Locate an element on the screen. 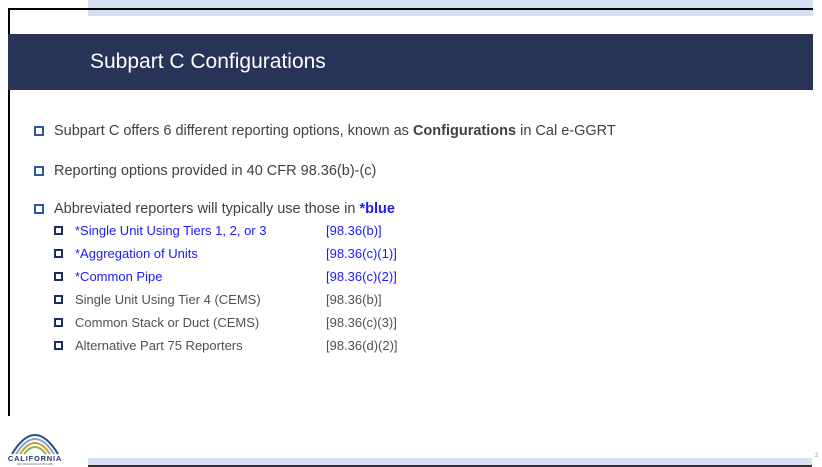 The image size is (822, 467). bullet-3-accent: *blue is located at coordinates (377, 209).